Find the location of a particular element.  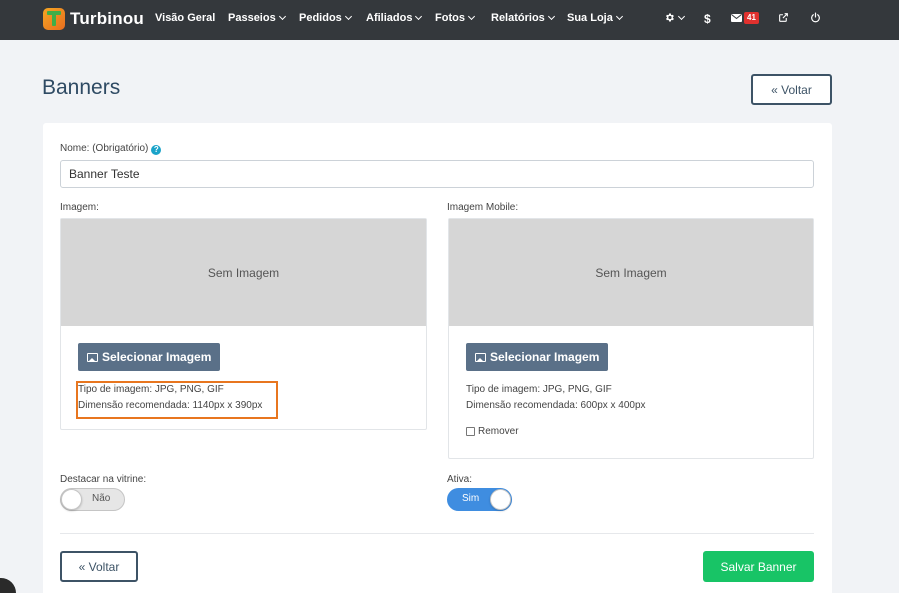

nav-item-pedidos: Pedidos is located at coordinates (325, 18).